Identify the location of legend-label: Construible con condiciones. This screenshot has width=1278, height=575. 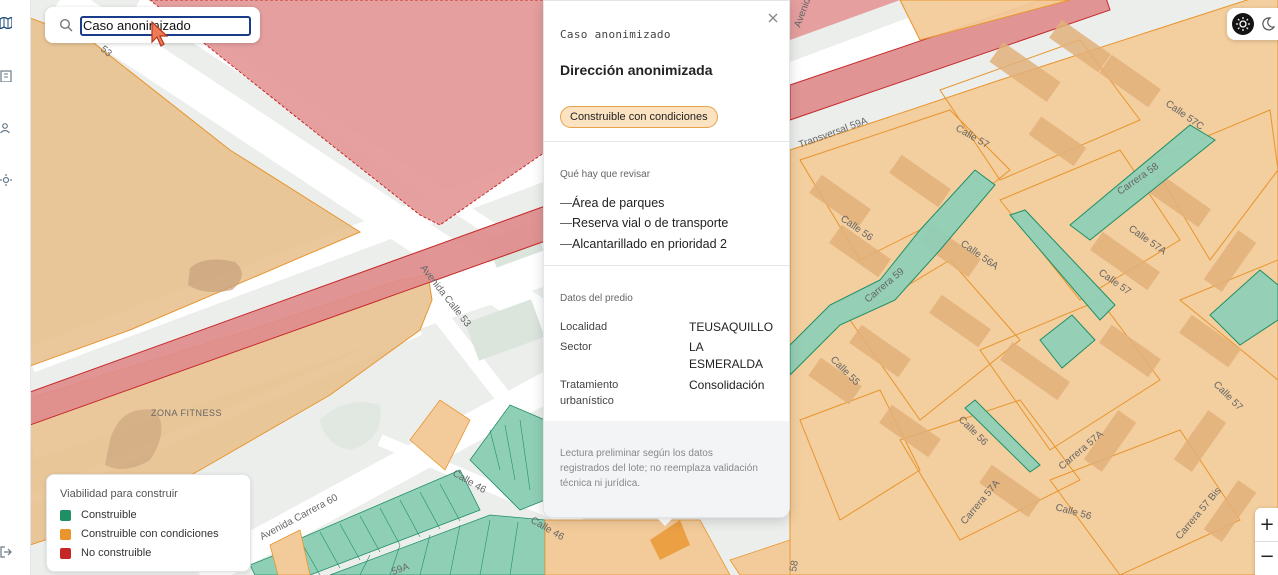
(150, 534).